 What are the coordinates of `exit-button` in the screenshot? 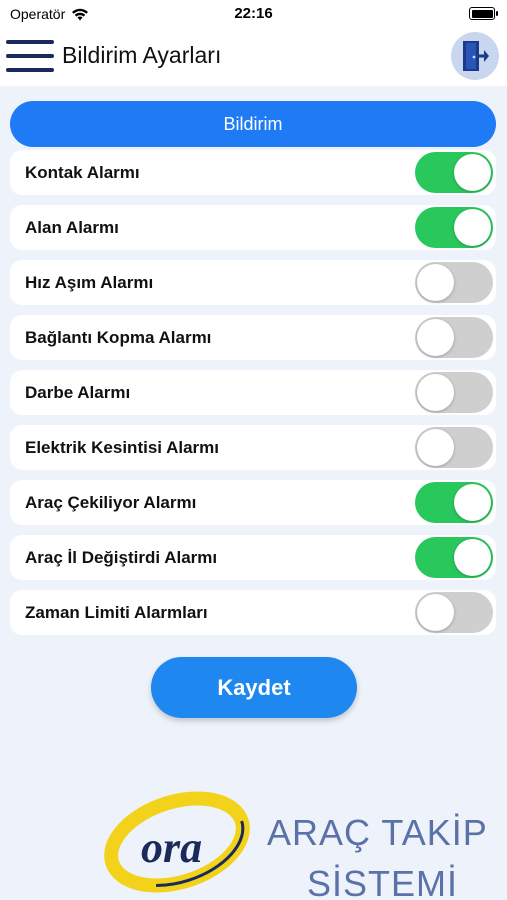 It's located at (475, 56).